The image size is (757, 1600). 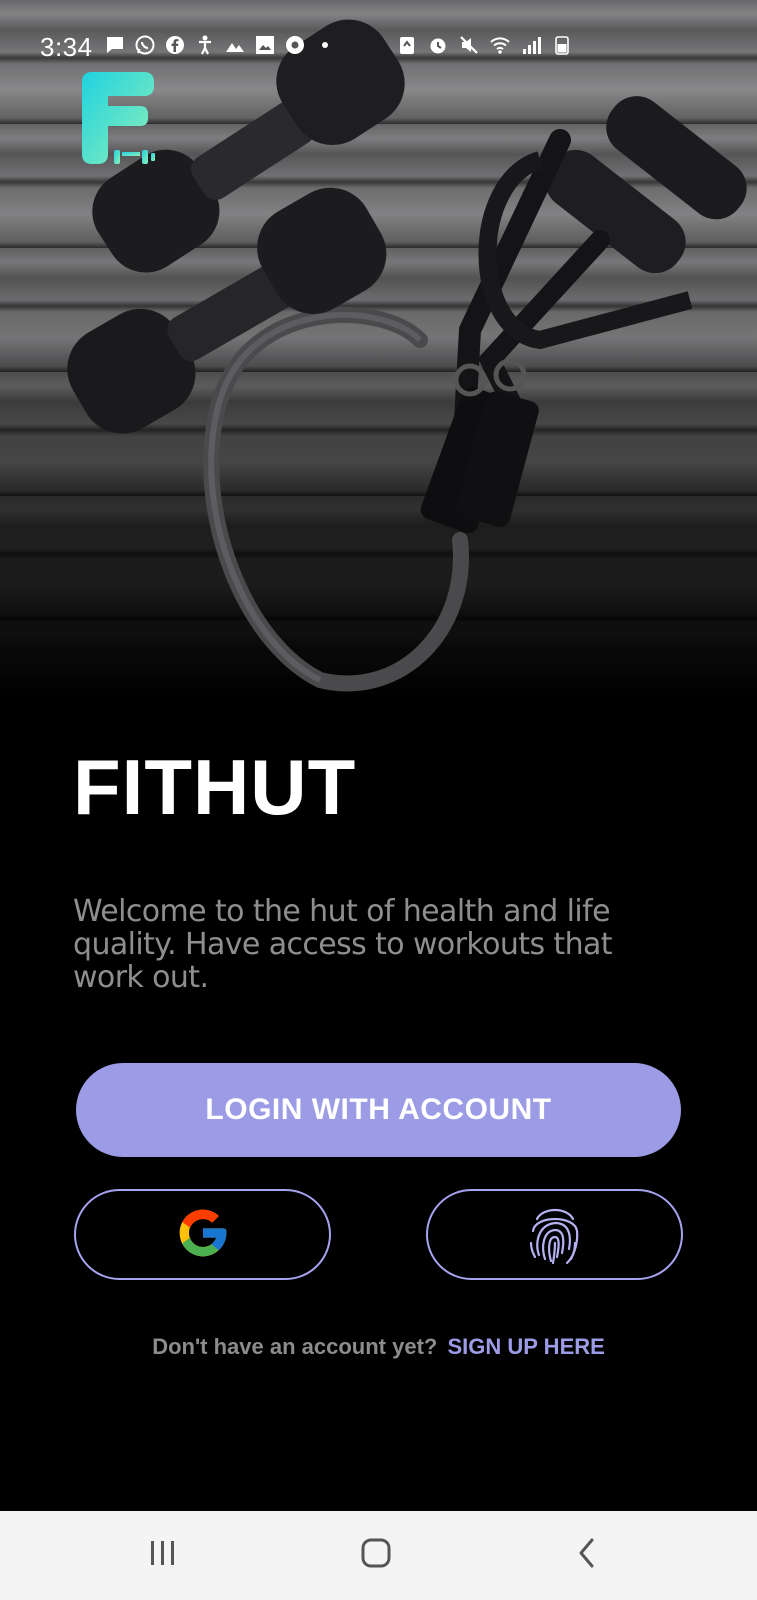 I want to click on recents-button, so click(x=163, y=1555).